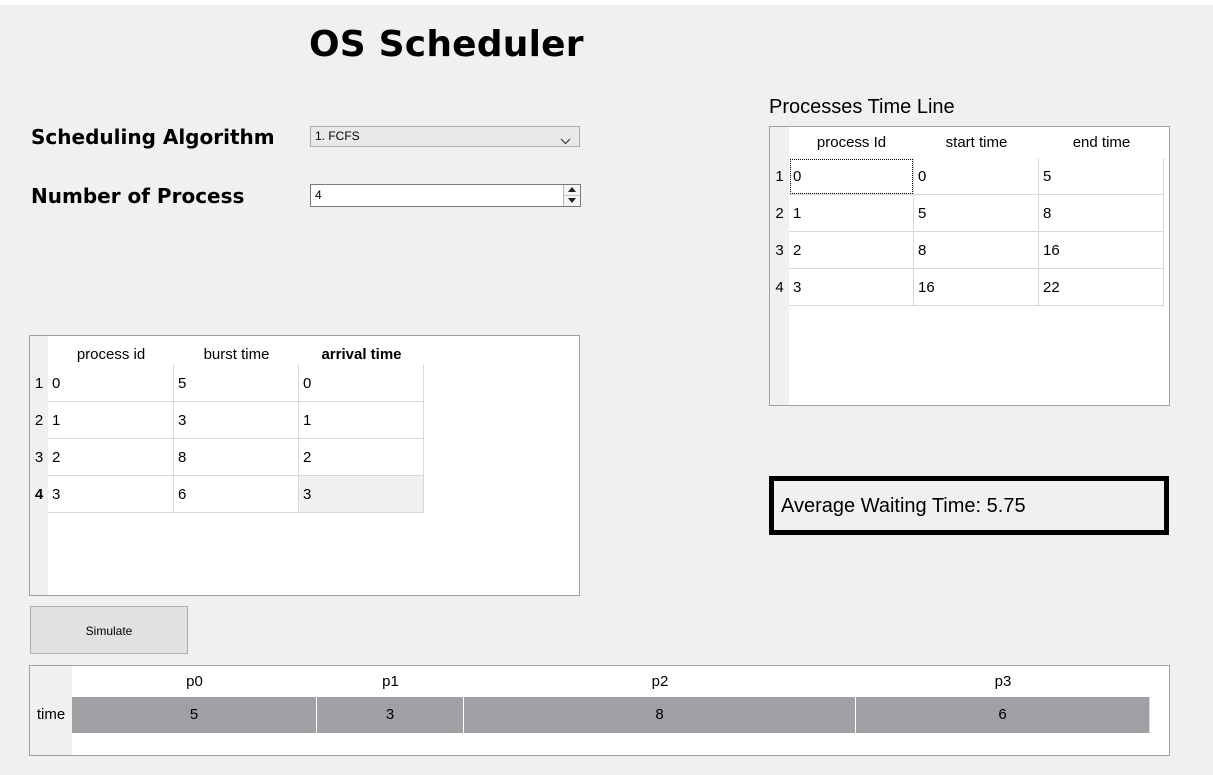 This screenshot has height=775, width=1213. What do you see at coordinates (138, 196) in the screenshot?
I see `process-count-label: Number of Process` at bounding box center [138, 196].